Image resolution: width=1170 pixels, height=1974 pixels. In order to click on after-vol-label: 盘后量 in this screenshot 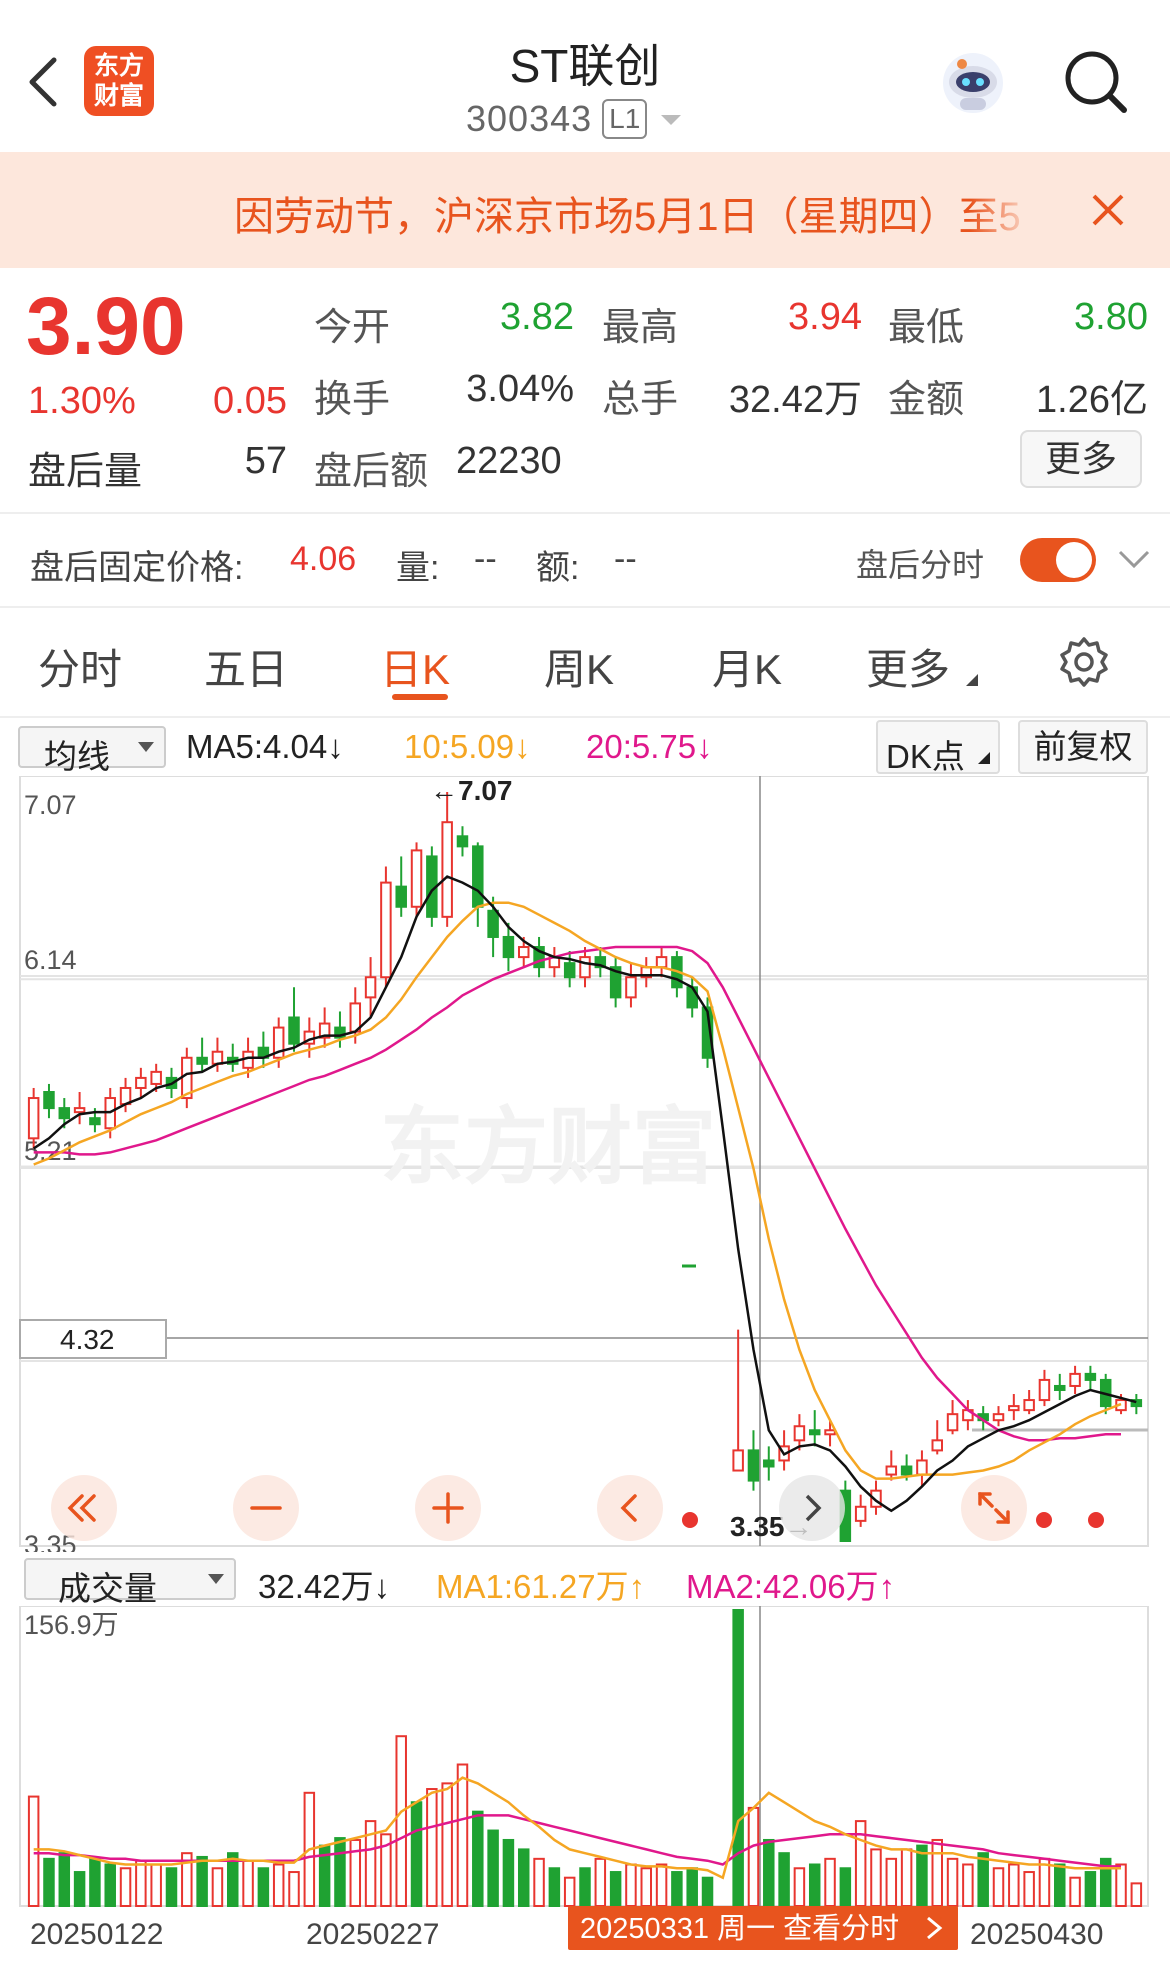, I will do `click(85, 472)`.